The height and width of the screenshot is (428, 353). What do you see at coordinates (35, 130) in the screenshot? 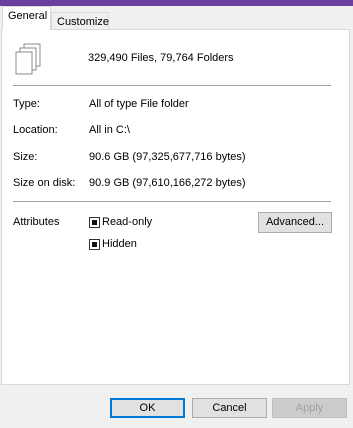
I see `location-label: Location:` at bounding box center [35, 130].